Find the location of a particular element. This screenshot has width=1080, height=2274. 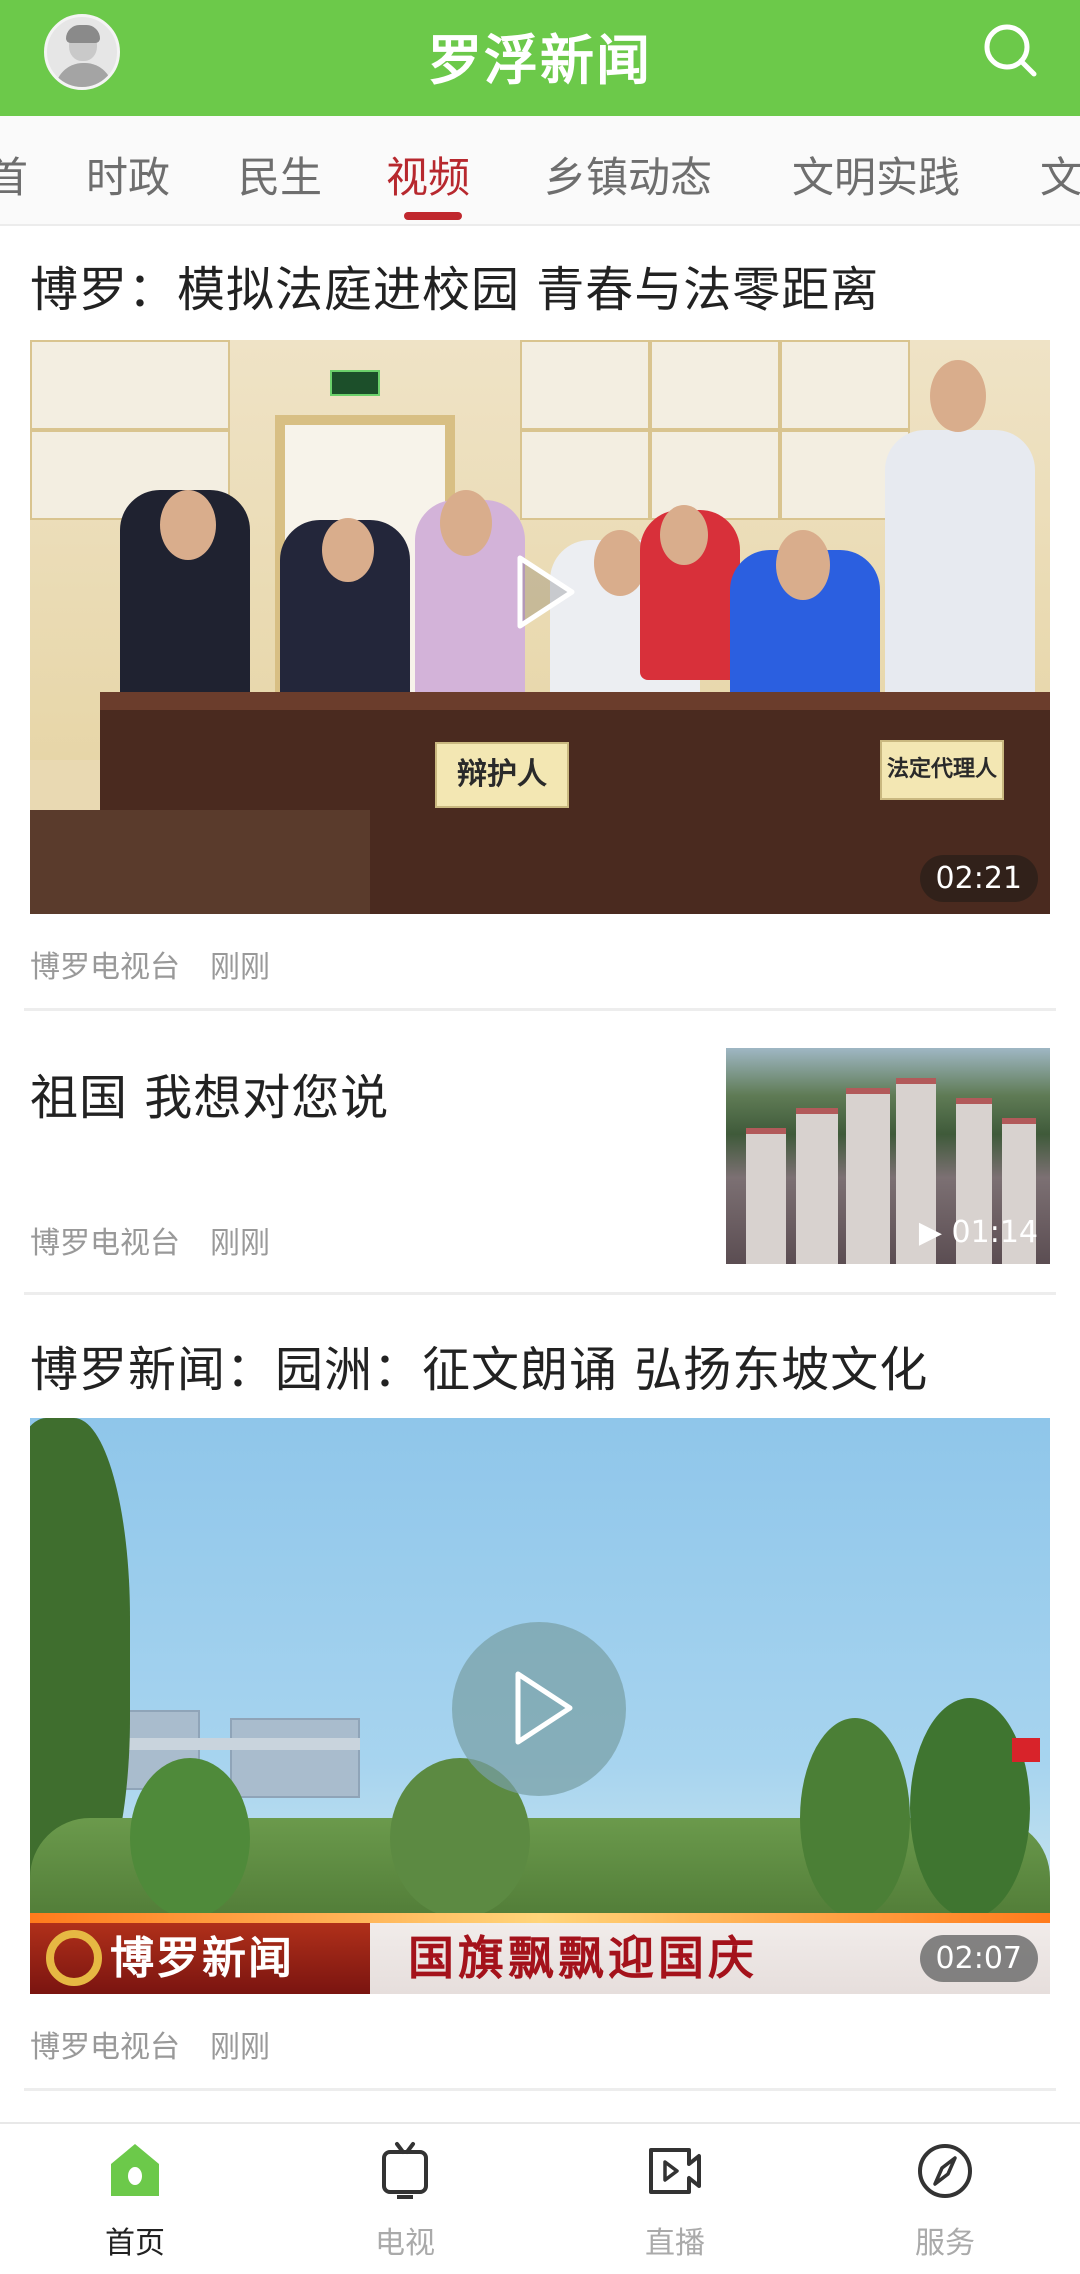

bottom-navigation: 首页 电视 直播 服务 is located at coordinates (540, 2198).